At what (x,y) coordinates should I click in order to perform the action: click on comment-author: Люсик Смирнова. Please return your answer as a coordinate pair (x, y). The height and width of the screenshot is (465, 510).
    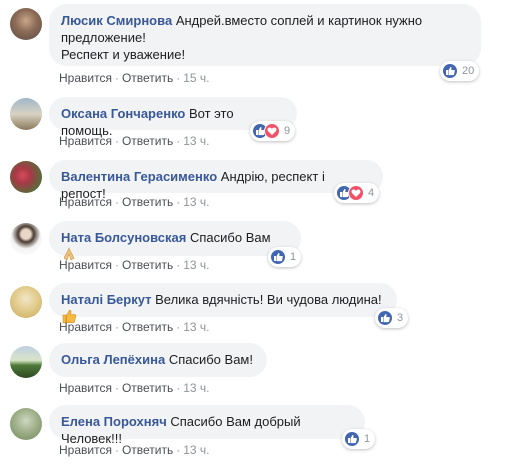
    Looking at the image, I should click on (116, 20).